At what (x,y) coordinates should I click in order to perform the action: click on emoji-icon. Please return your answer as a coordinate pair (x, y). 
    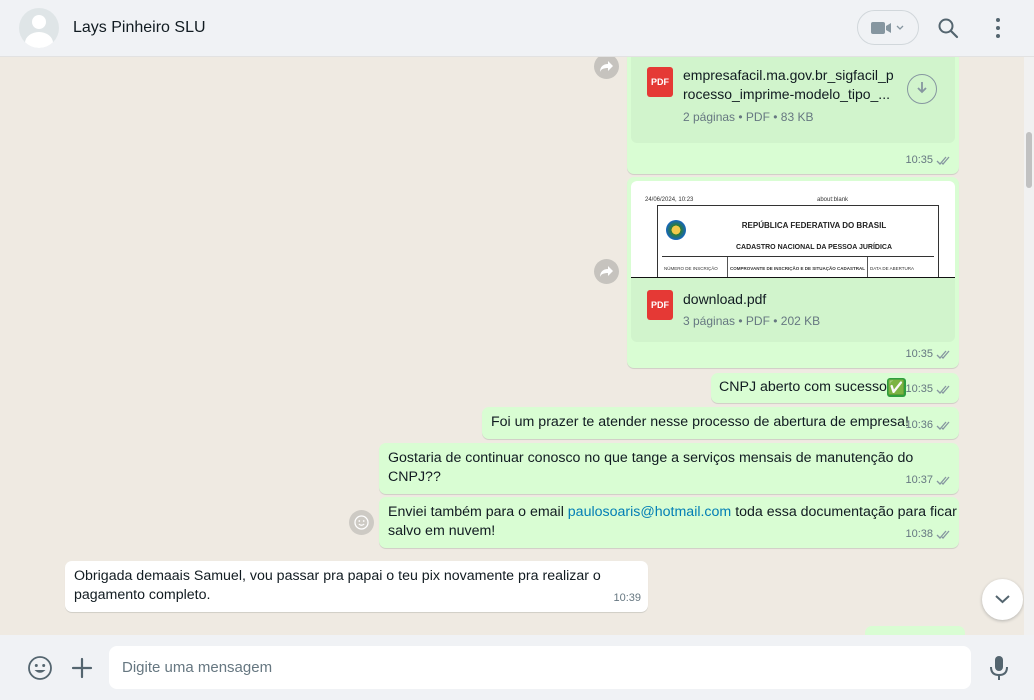
    Looking at the image, I should click on (40, 668).